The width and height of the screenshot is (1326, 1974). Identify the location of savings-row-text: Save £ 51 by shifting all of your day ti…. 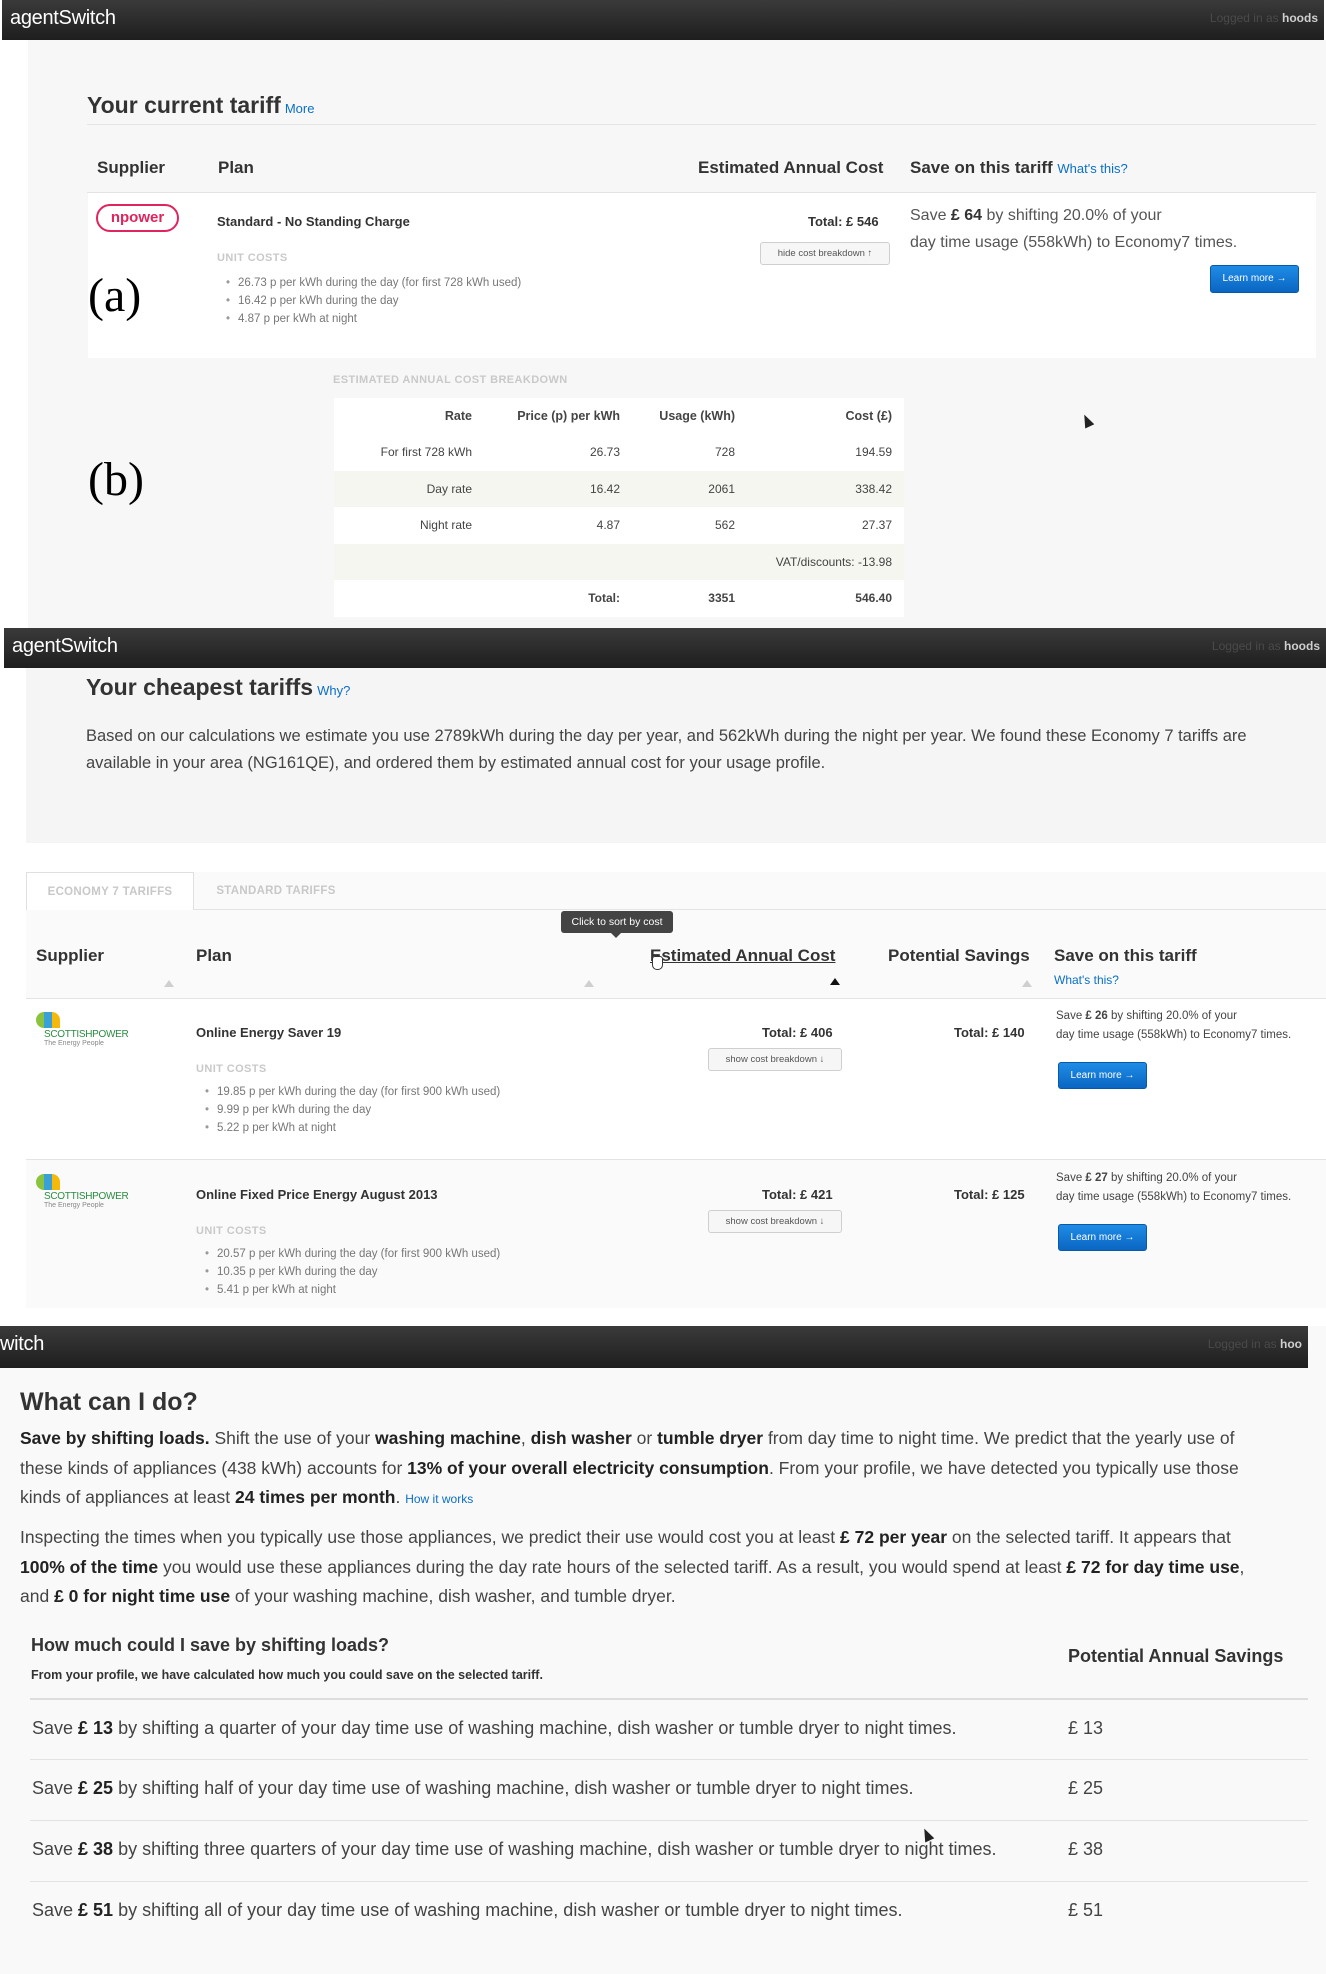
(467, 1910).